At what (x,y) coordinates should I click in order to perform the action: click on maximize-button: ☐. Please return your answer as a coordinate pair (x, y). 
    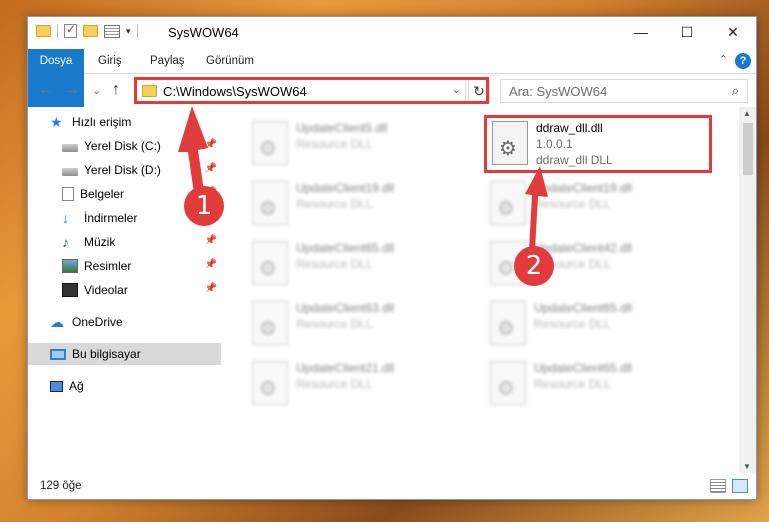
    Looking at the image, I should click on (687, 32).